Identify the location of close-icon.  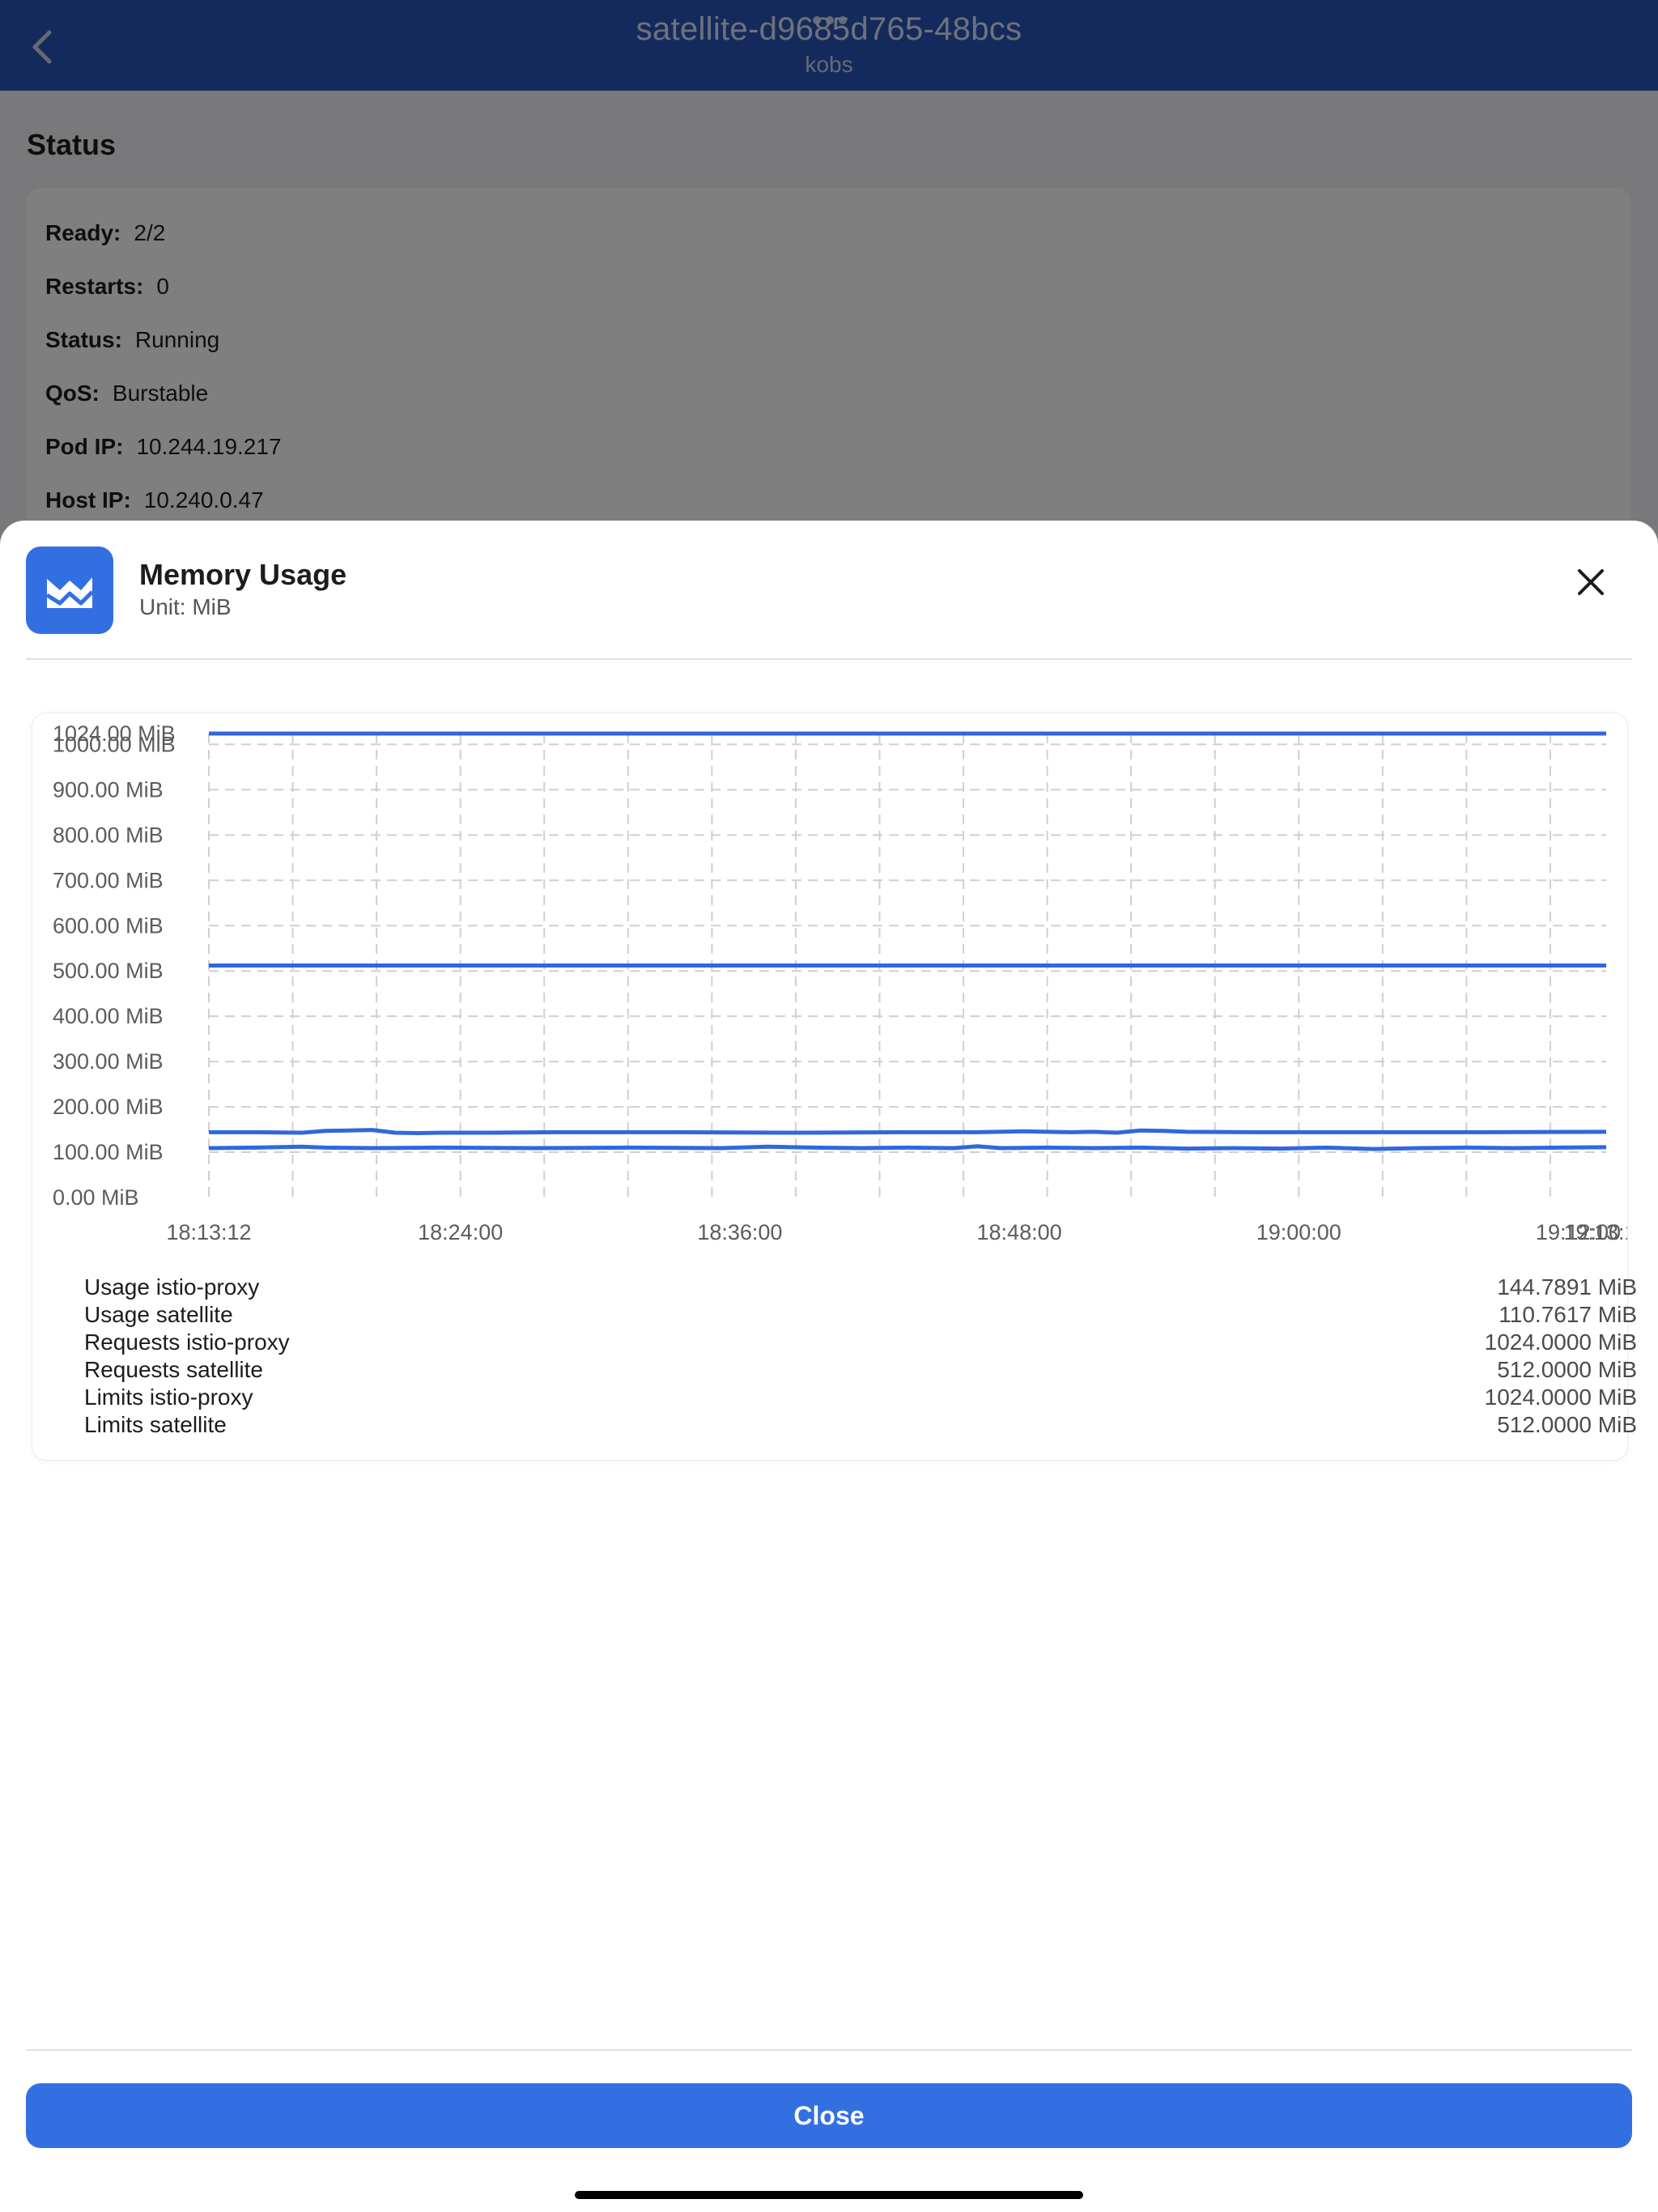
(1591, 582).